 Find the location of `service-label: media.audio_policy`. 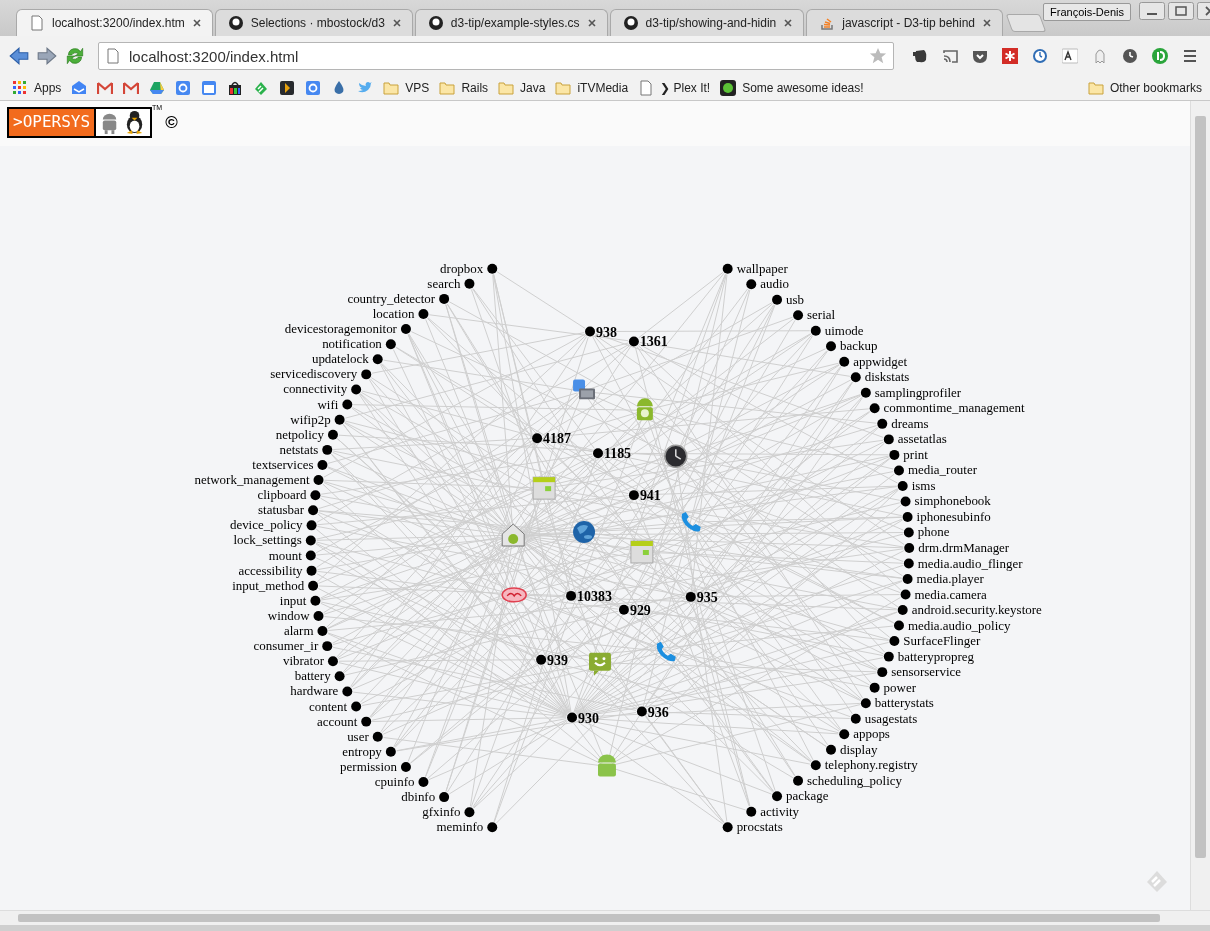

service-label: media.audio_policy is located at coordinates (959, 625).